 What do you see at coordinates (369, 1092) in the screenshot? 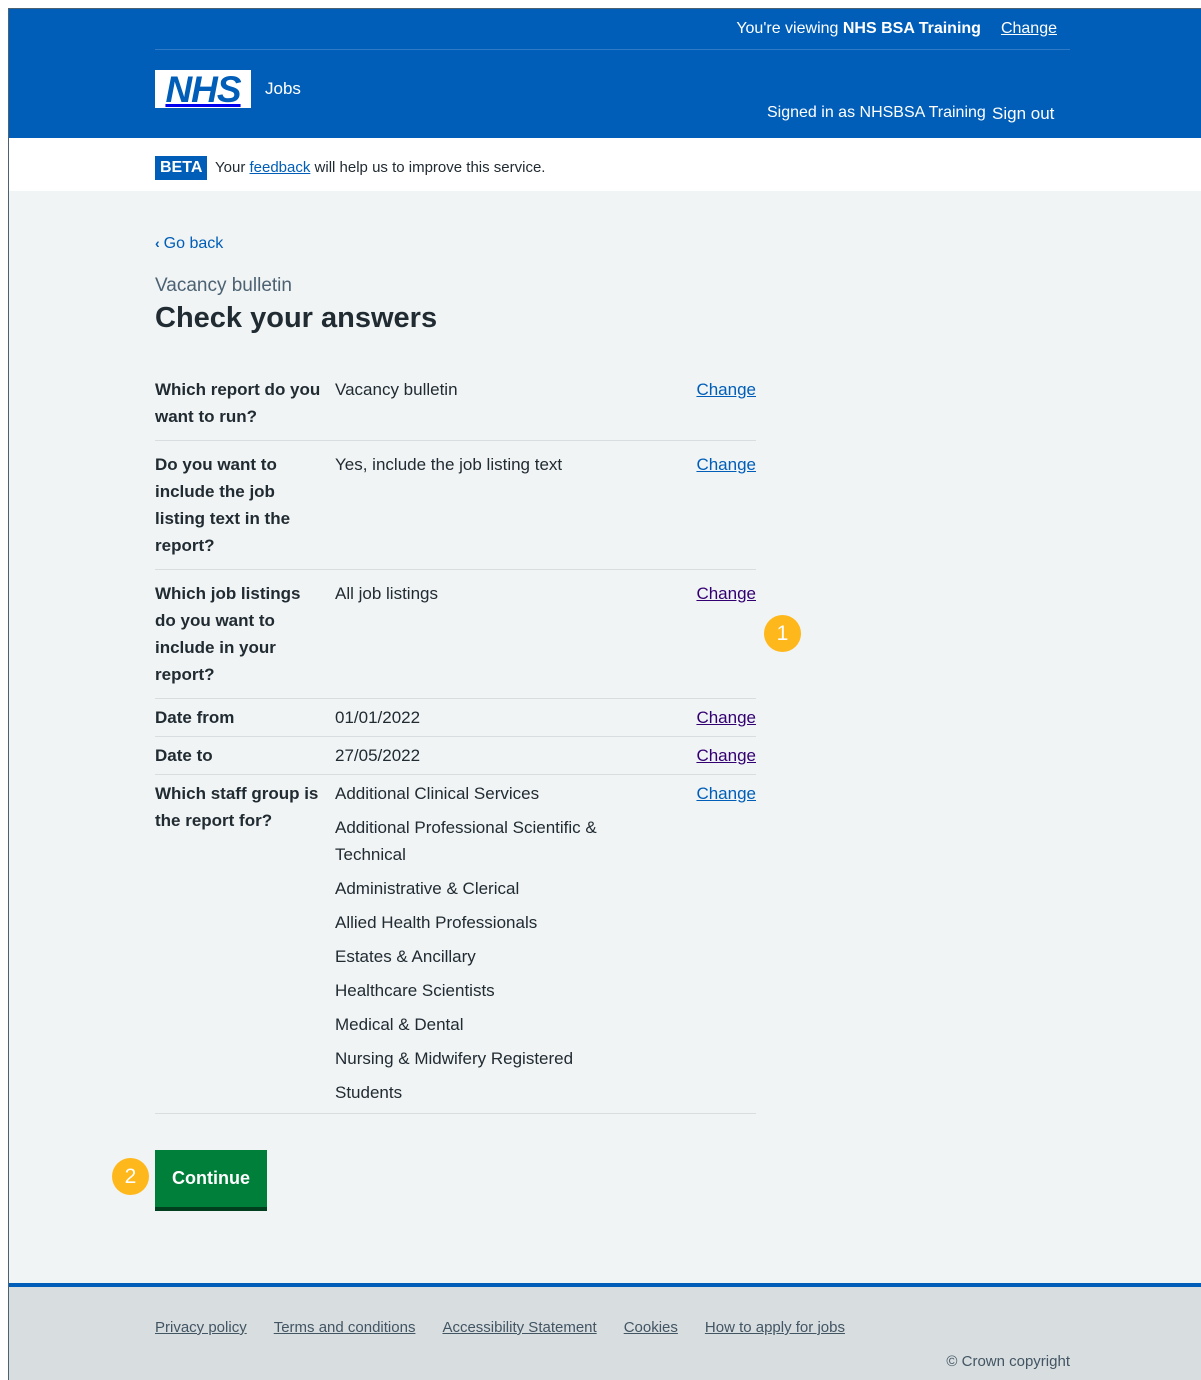
I see `staff-group-item: Students` at bounding box center [369, 1092].